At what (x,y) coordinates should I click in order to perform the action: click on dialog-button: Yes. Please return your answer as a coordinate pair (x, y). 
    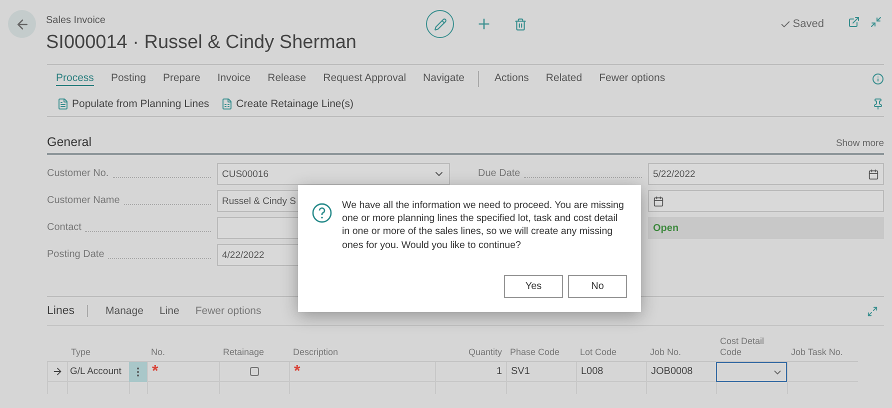
    Looking at the image, I should click on (533, 286).